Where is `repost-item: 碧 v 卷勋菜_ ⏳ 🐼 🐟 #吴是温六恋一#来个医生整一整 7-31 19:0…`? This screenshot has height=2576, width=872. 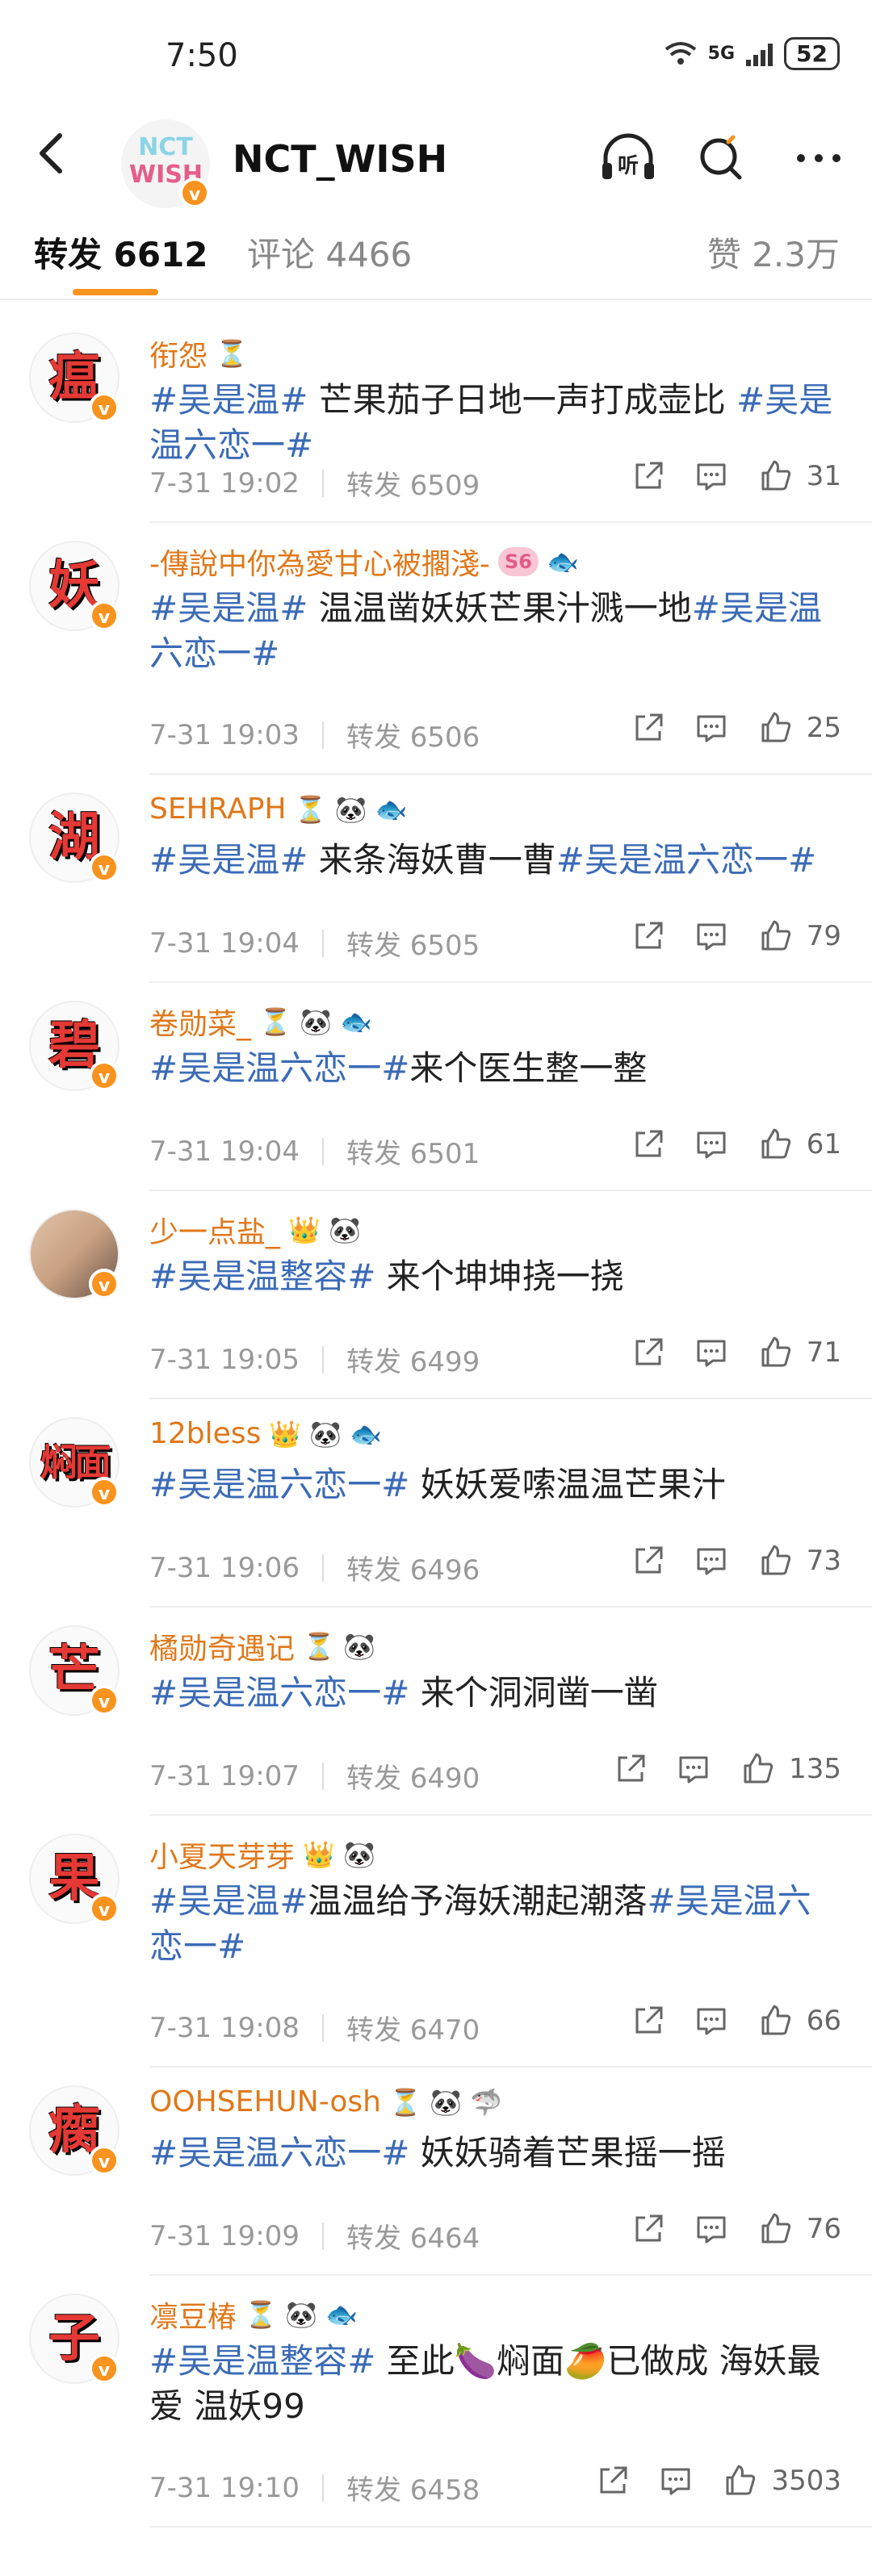
repost-item: 碧 v 卷勋菜_ ⏳ 🐼 🐟 #吴是温六恋一#来个医生整一整 7-31 19:0… is located at coordinates (436, 1087).